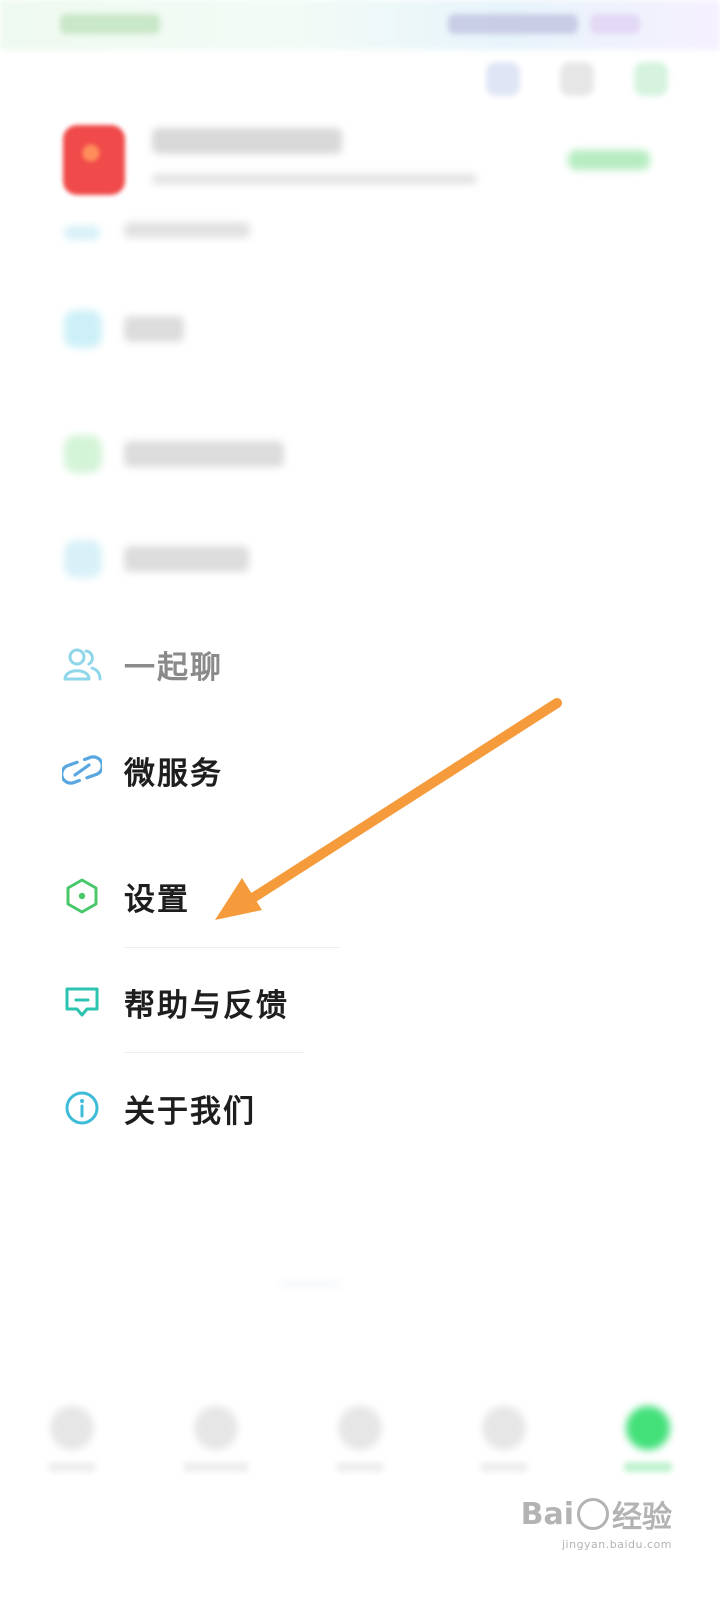 This screenshot has height=1600, width=720. Describe the element at coordinates (173, 667) in the screenshot. I see `menu-item-label: 一起聊` at that location.